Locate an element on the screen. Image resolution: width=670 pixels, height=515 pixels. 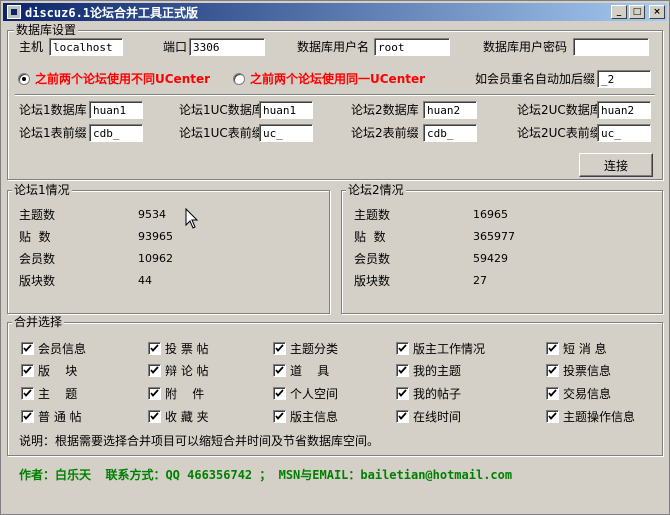
forum2-posts-label: 贴 数 is located at coordinates (370, 237).